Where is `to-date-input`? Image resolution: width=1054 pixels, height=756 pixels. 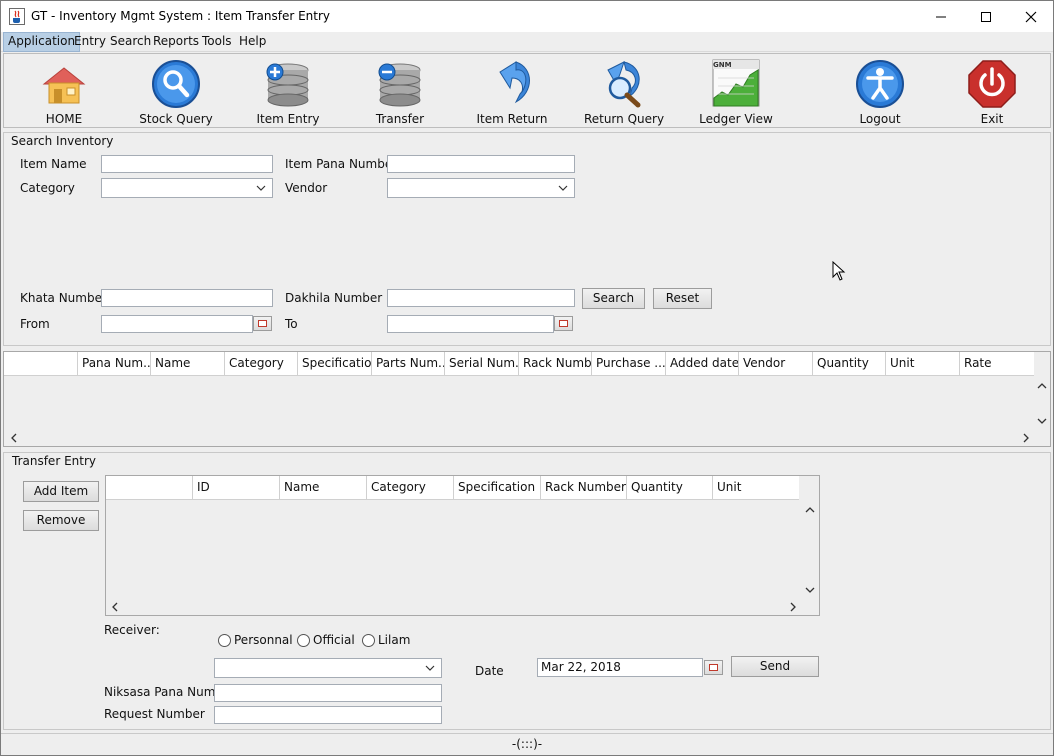 to-date-input is located at coordinates (470, 324).